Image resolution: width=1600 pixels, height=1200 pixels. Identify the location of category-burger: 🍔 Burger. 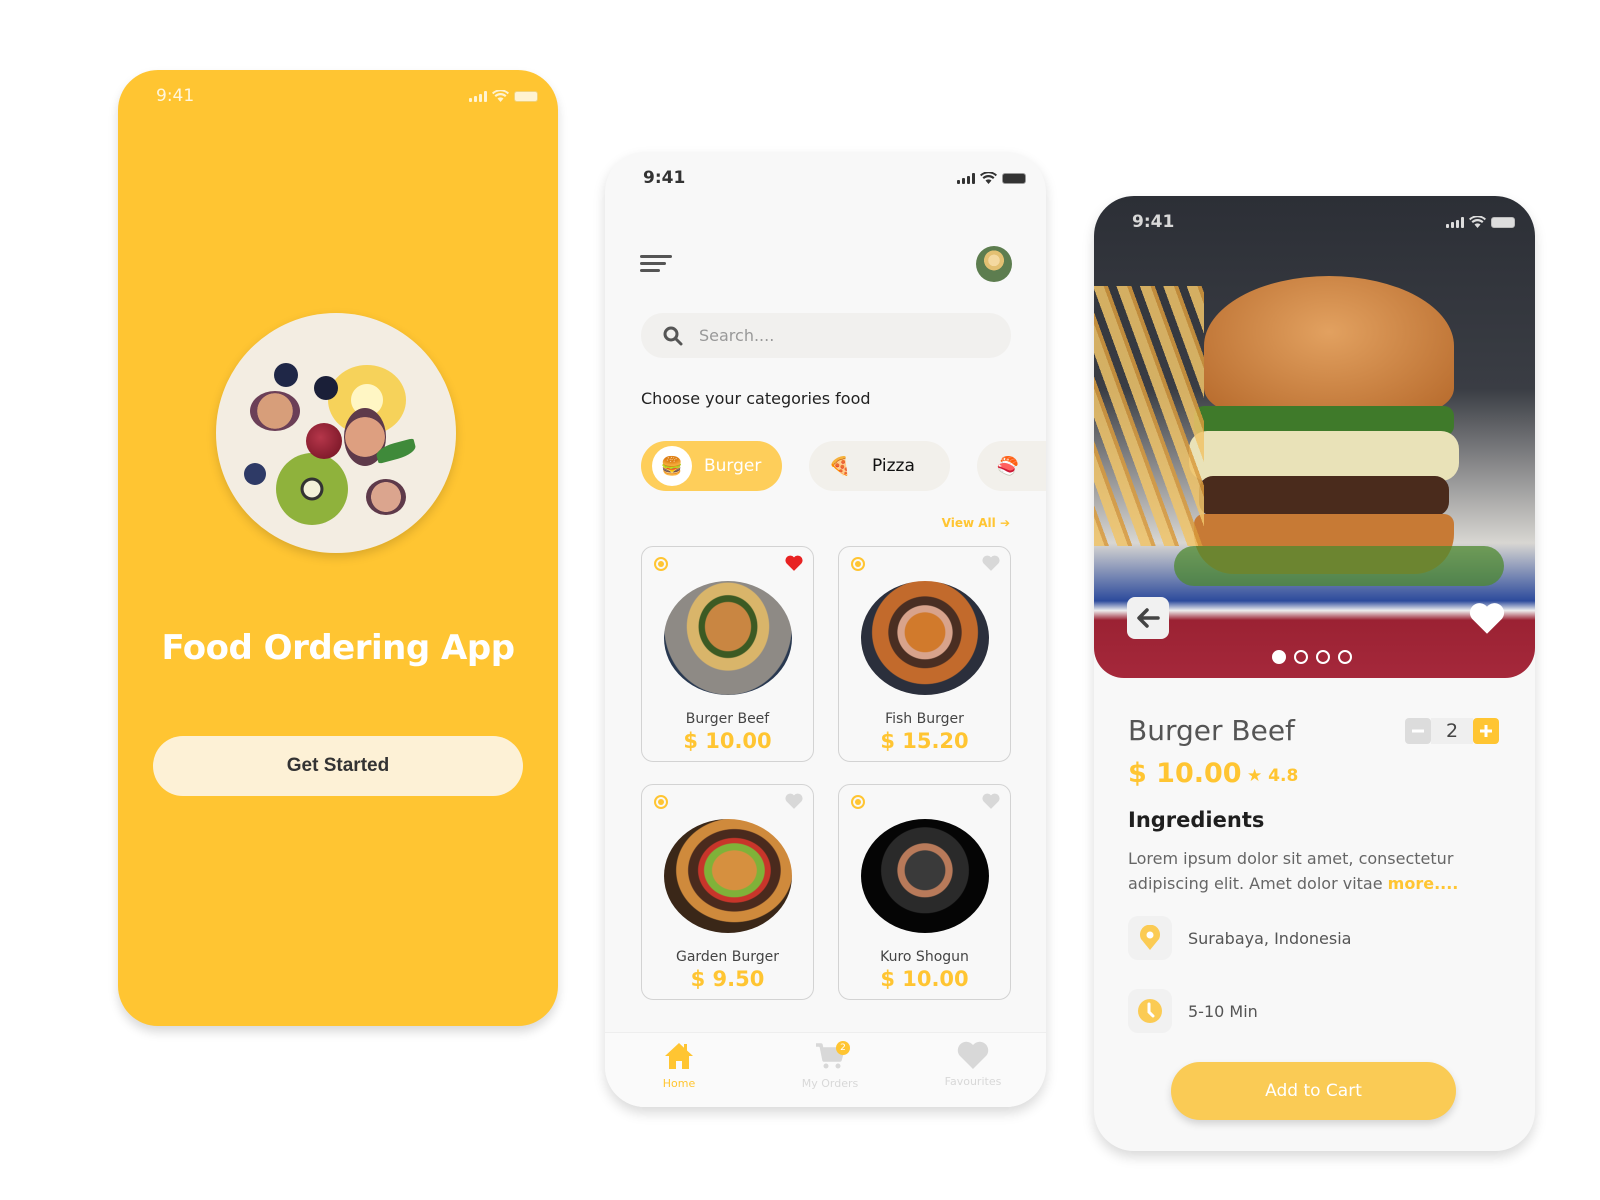
(711, 466).